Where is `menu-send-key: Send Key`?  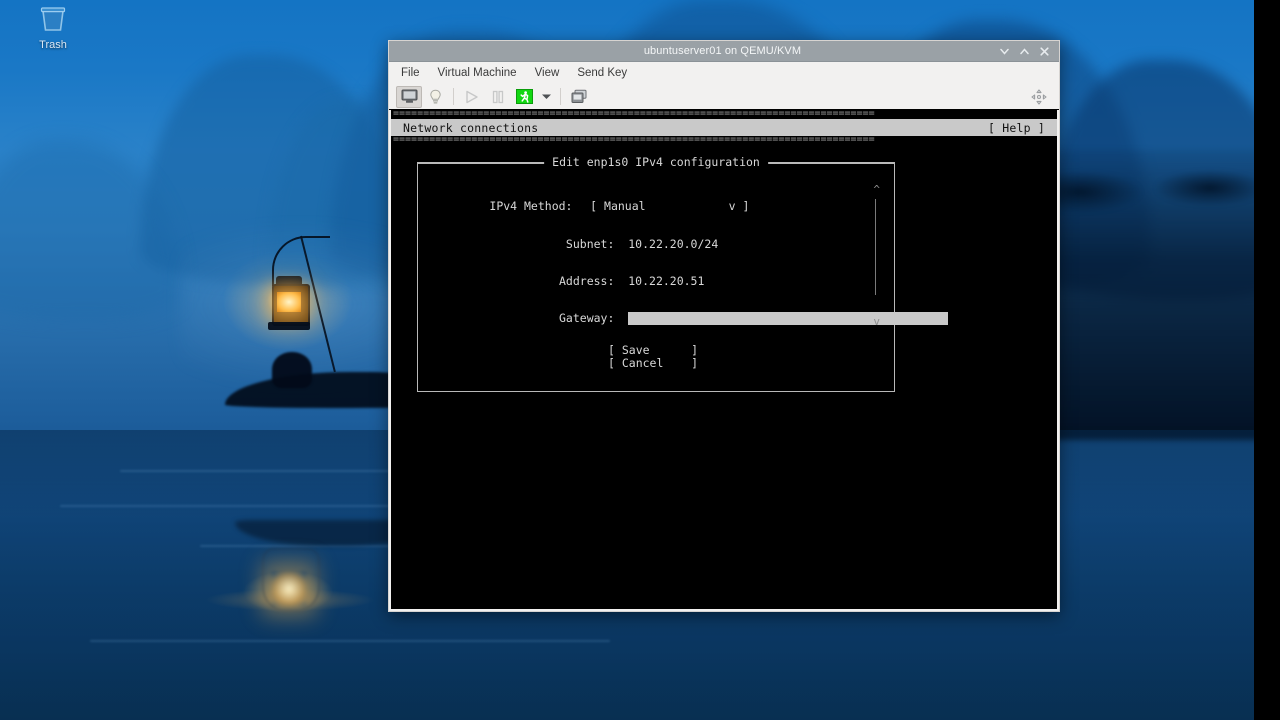
menu-send-key: Send Key is located at coordinates (602, 73).